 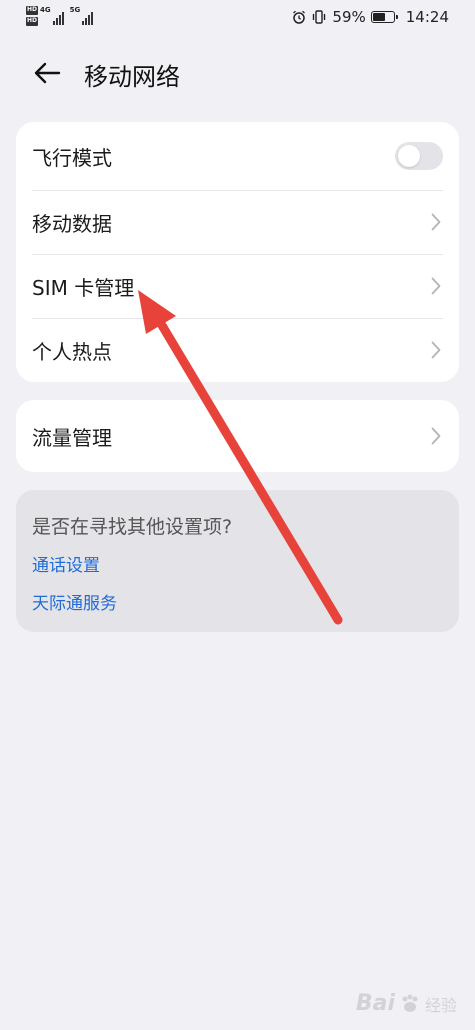 I want to click on clock: 14:24, so click(x=427, y=17).